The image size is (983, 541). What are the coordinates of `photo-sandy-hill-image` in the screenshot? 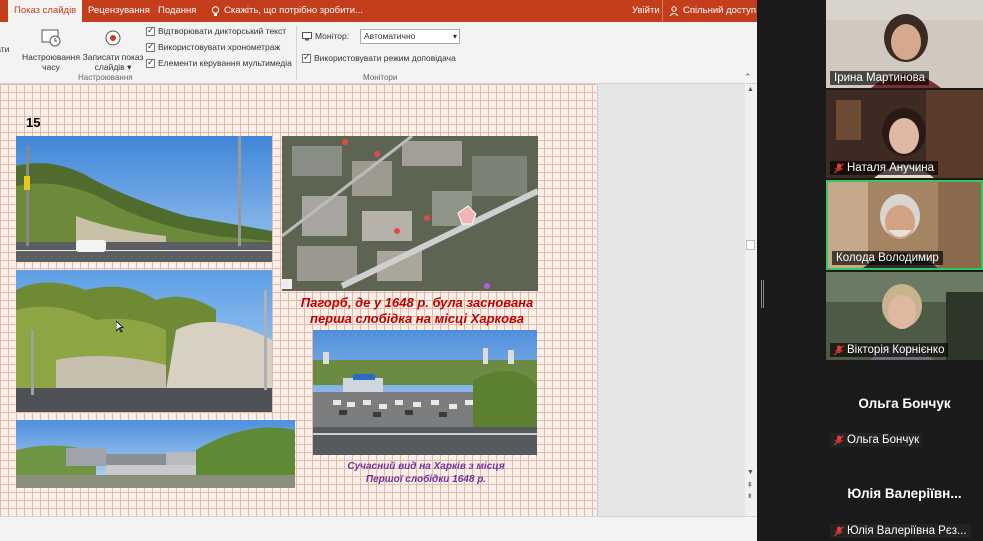 It's located at (144, 341).